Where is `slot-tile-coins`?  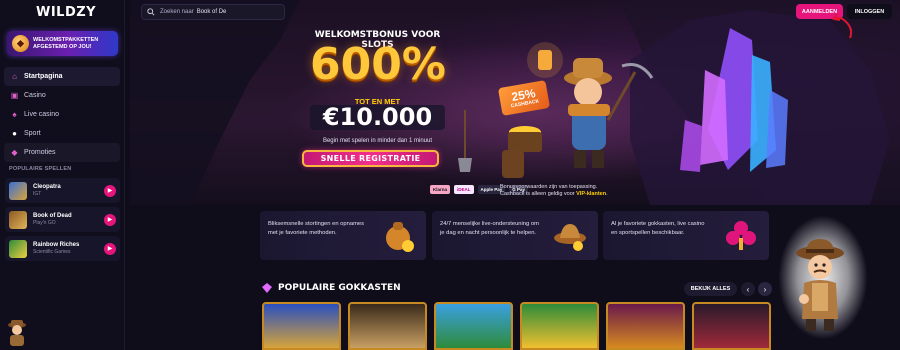 slot-tile-coins is located at coordinates (645, 326).